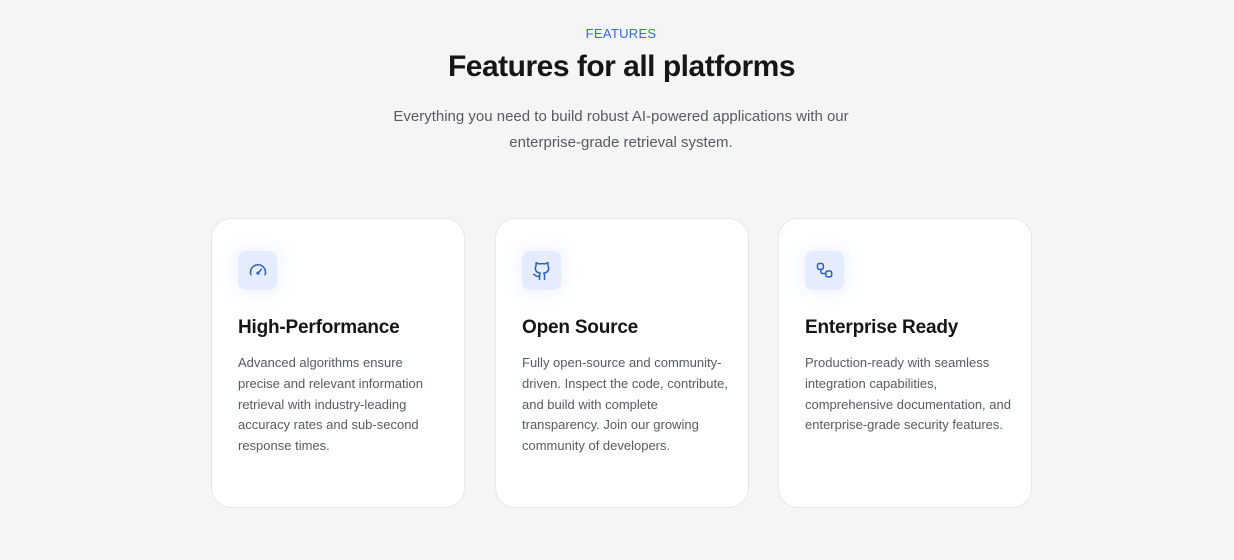 This screenshot has height=560, width=1234. I want to click on feature-title: Open Source, so click(580, 327).